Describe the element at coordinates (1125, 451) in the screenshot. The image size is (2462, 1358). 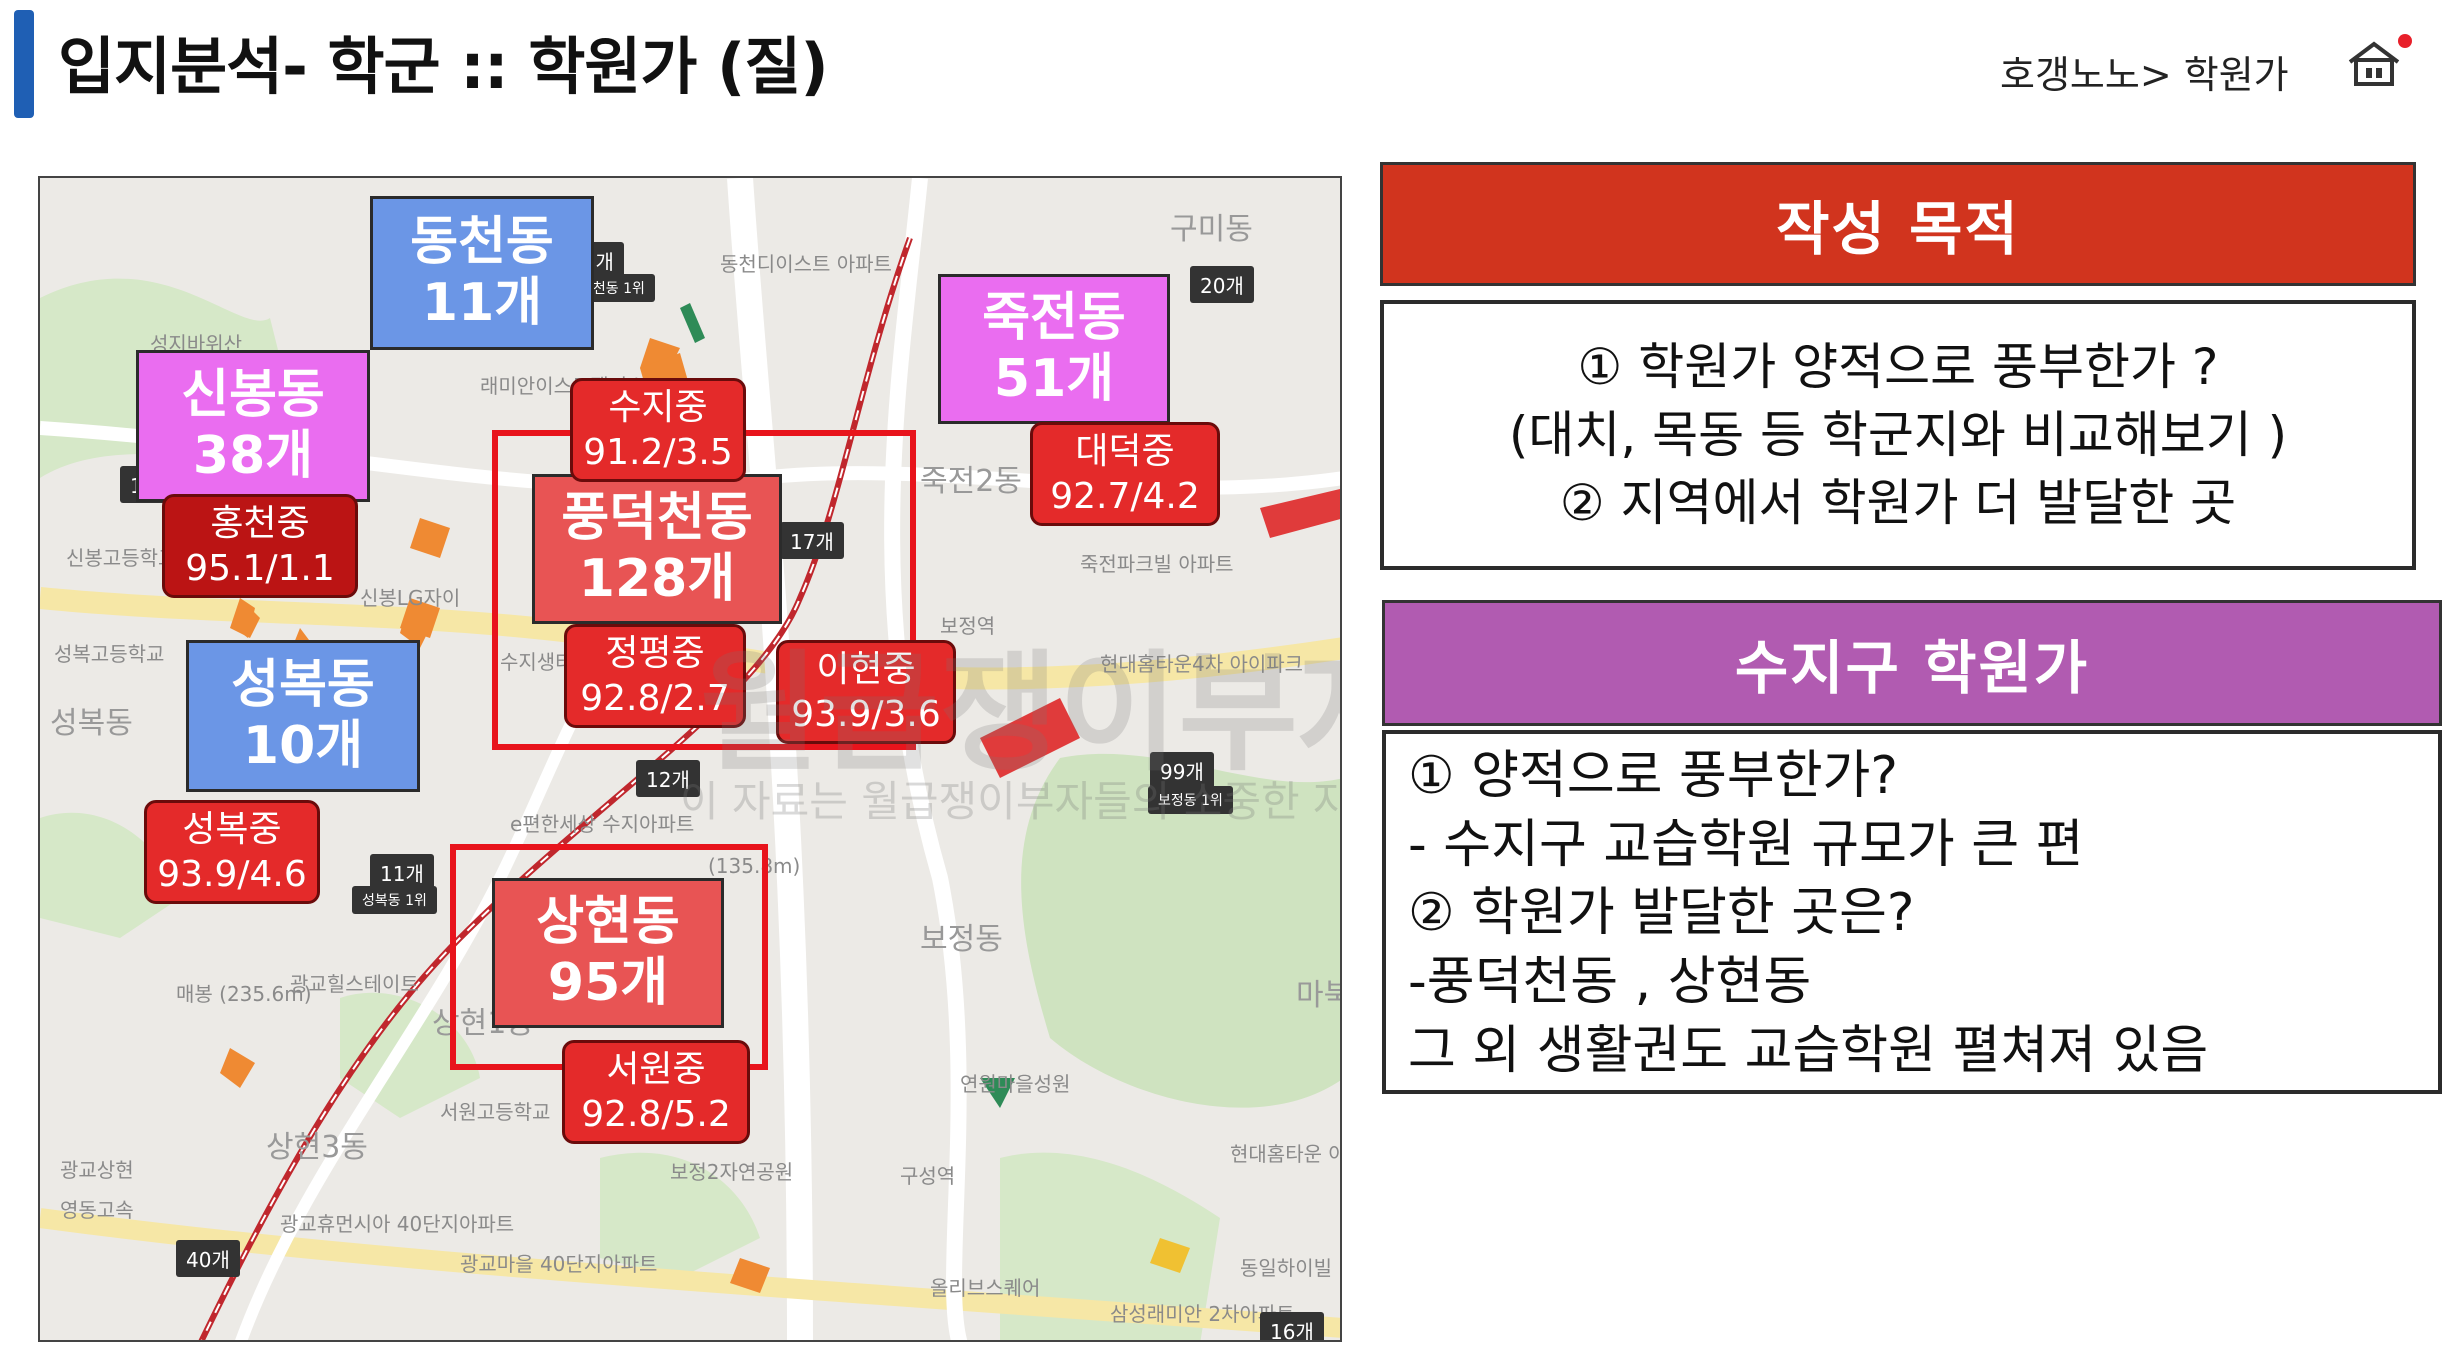
I see `school-name: 대덕중` at that location.